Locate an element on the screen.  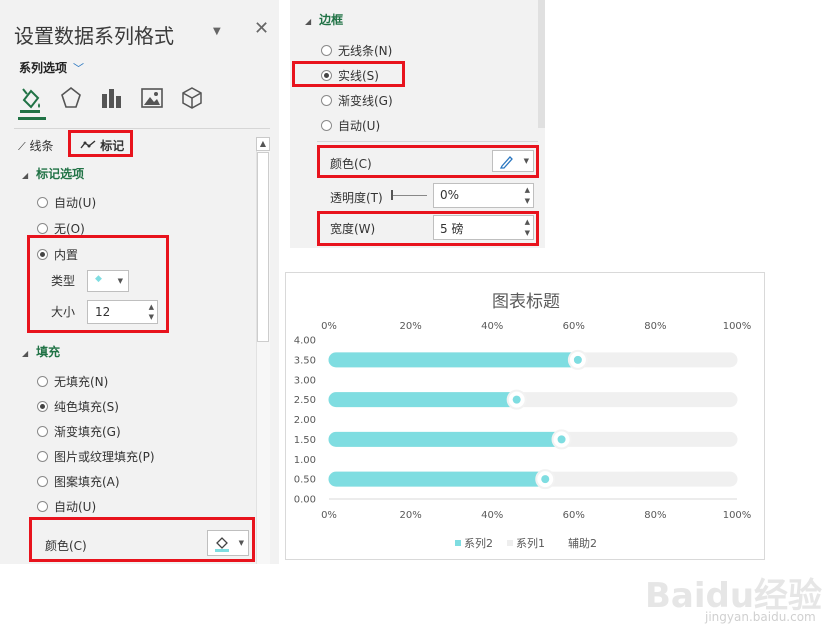
series-options-dropdown: 系列选项 ﹀ is located at coordinates (51, 67).